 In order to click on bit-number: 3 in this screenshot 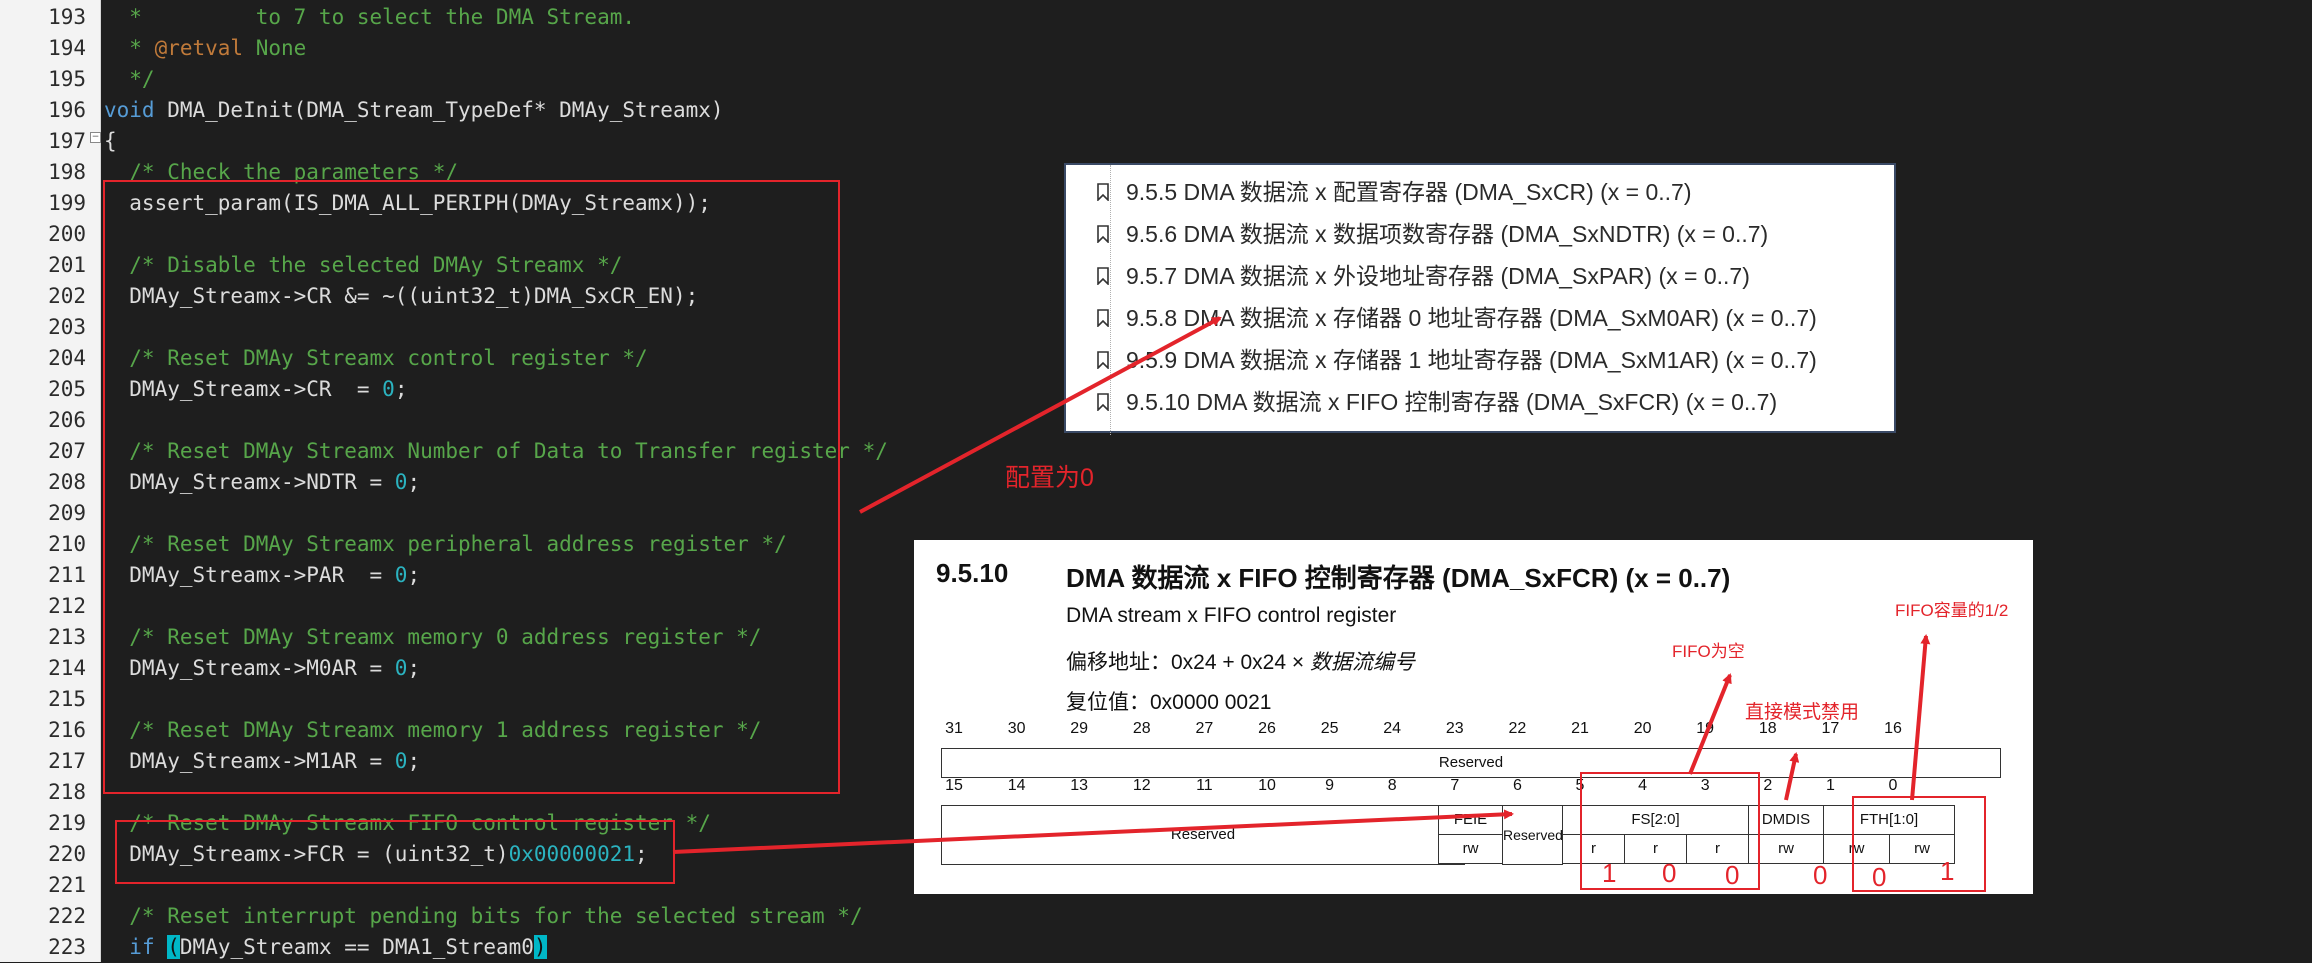, I will do `click(1705, 785)`.